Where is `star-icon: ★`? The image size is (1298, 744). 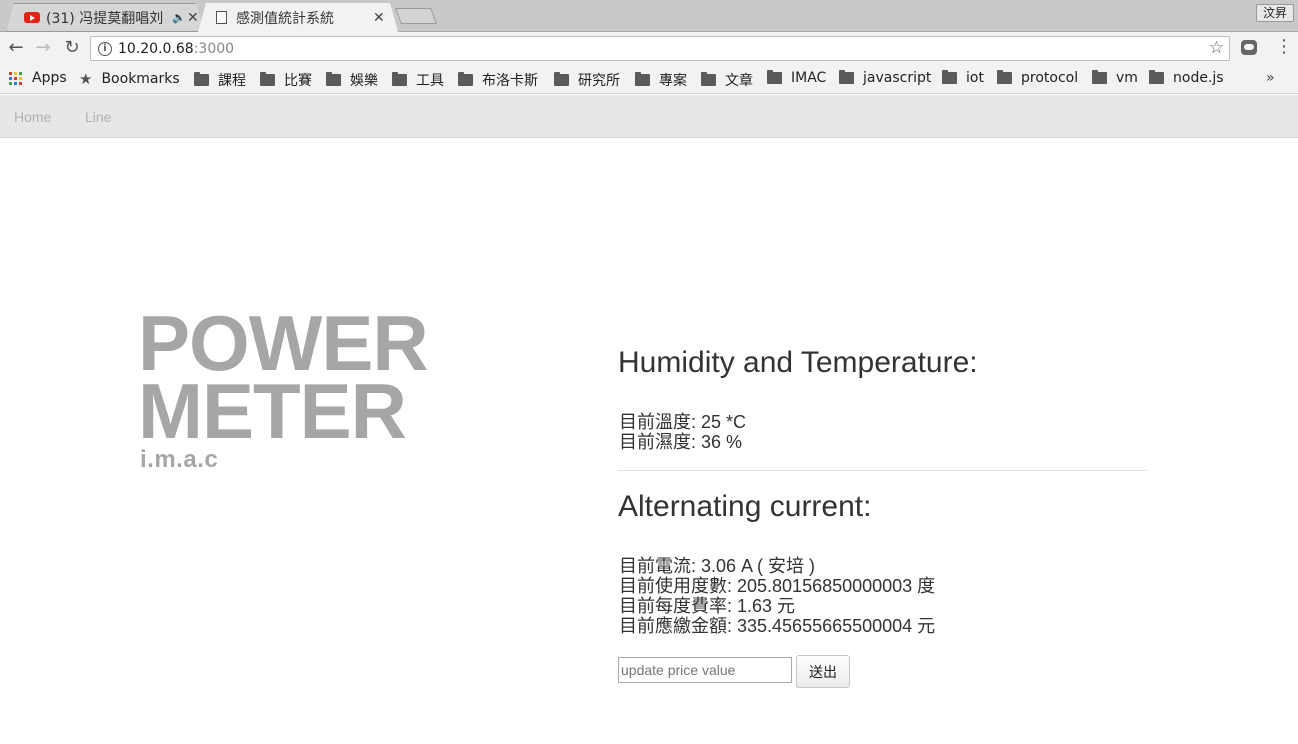 star-icon: ★ is located at coordinates (86, 79).